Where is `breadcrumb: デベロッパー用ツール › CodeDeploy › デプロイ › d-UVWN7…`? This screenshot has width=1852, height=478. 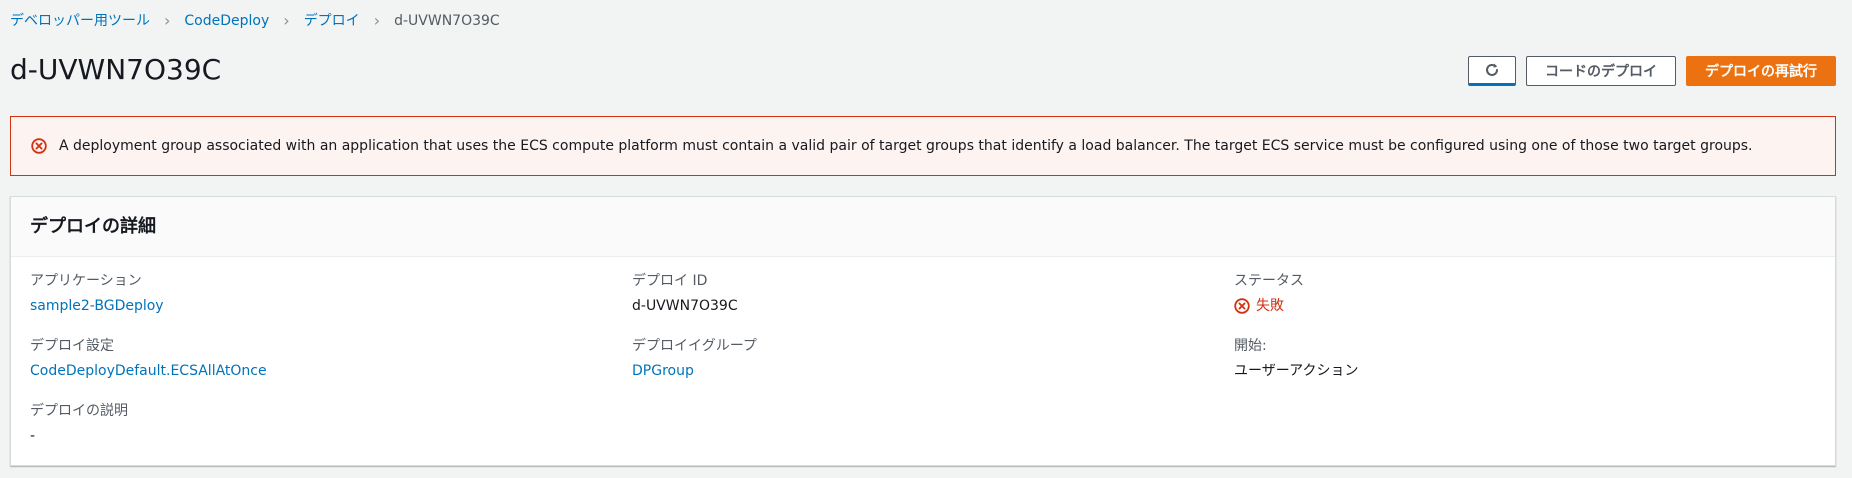 breadcrumb: デベロッパー用ツール › CodeDeploy › デプロイ › d-UVWN7… is located at coordinates (255, 21).